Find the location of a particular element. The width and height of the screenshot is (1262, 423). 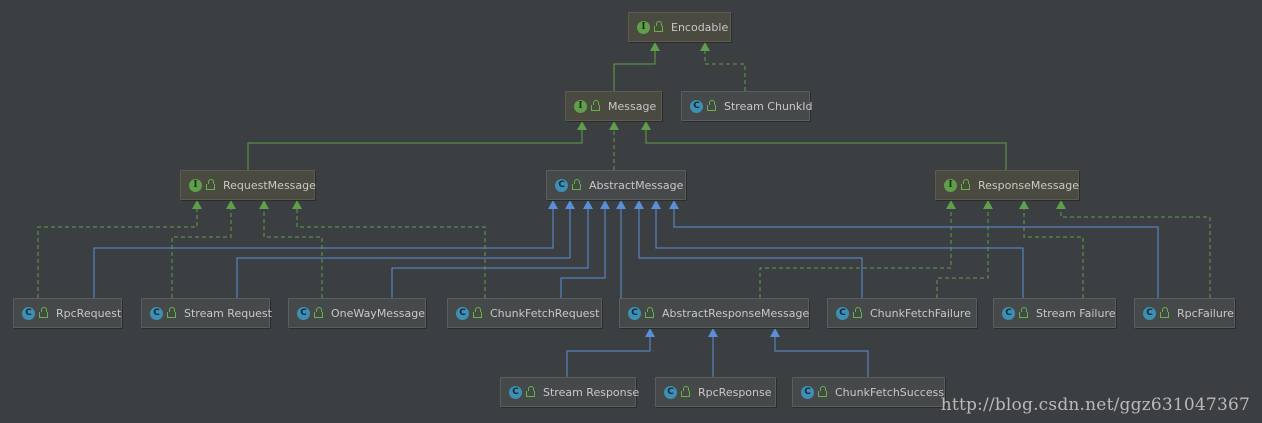

edge-StreamChunkId-to-Encodable is located at coordinates (725, 66).